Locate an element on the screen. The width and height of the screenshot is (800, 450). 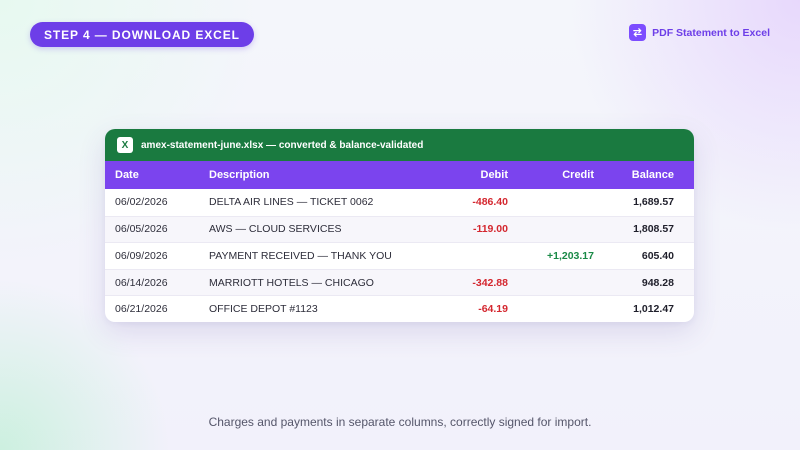
brand: PDF Statement to Excel is located at coordinates (699, 32).